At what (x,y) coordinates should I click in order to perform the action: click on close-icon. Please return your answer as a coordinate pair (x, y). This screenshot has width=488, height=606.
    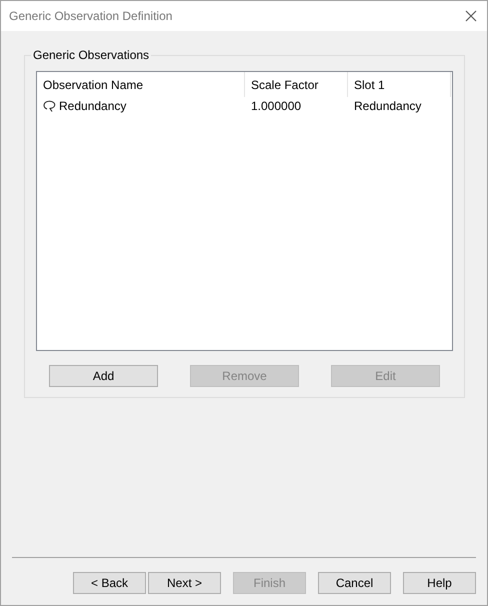
    Looking at the image, I should click on (471, 16).